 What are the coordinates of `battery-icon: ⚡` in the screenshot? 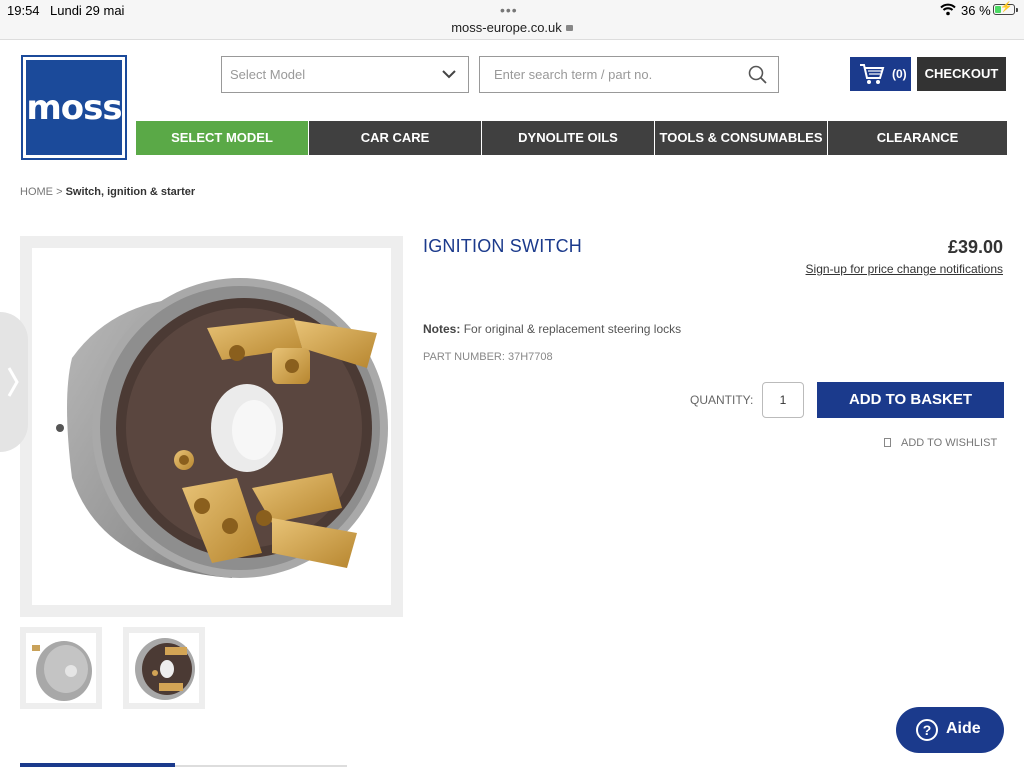 It's located at (1005, 8).